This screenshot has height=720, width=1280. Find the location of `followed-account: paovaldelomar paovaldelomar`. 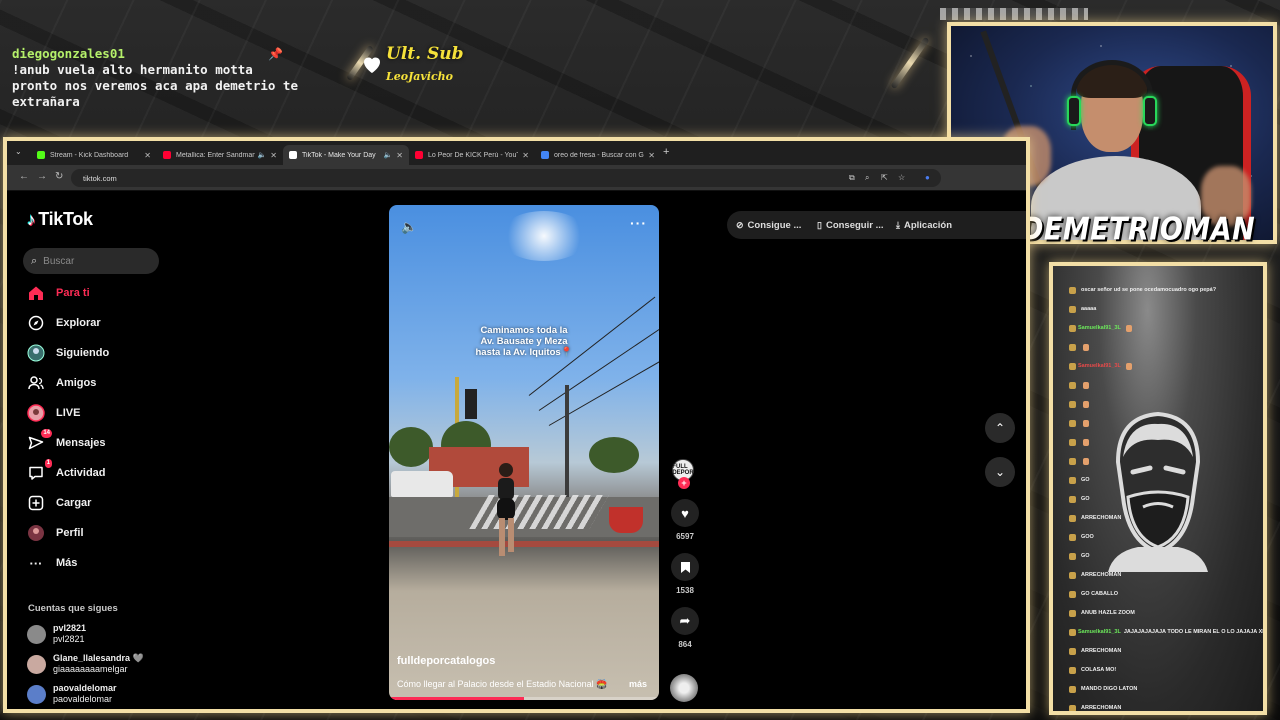

followed-account: paovaldelomar paovaldelomar is located at coordinates (72, 694).